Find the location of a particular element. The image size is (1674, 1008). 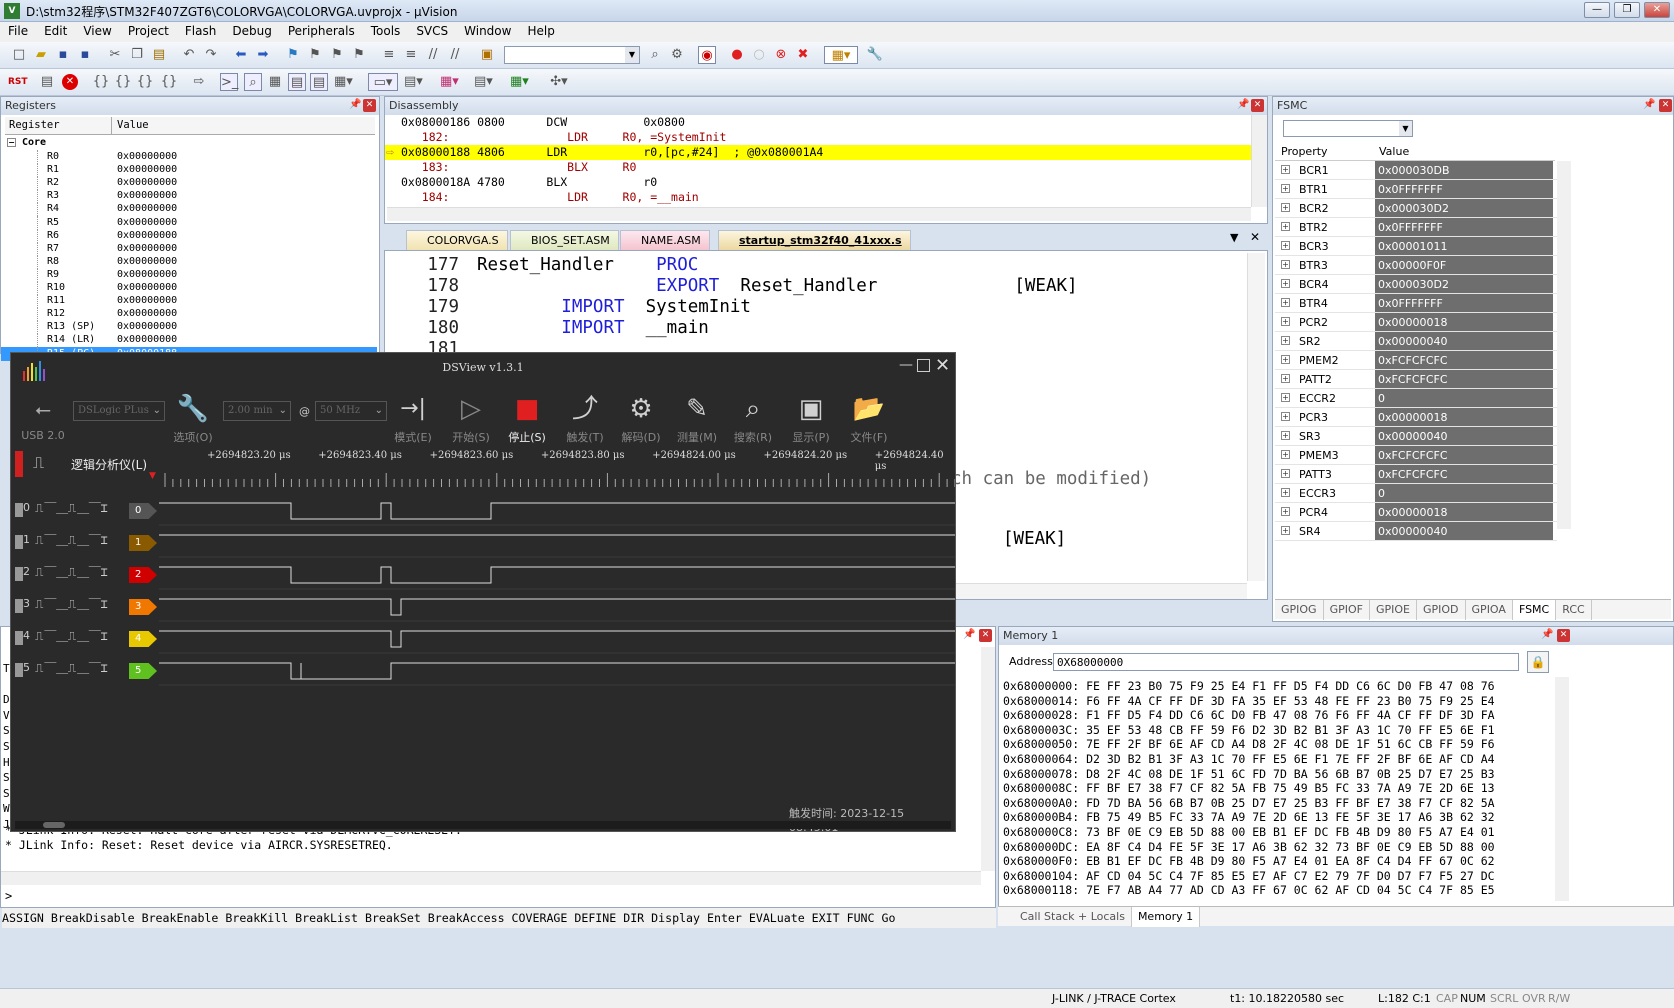

call-stack-icon: ▤ is located at coordinates (319, 82).